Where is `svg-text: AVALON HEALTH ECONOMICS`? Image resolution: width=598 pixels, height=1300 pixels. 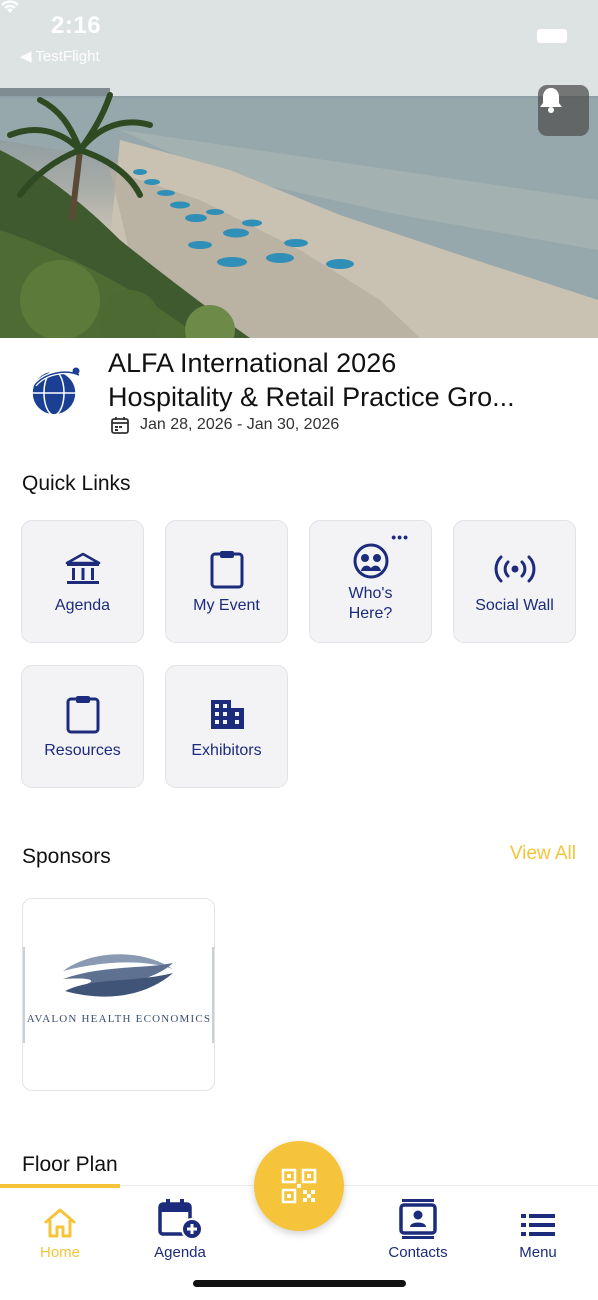
svg-text: AVALON HEALTH ECONOMICS is located at coordinates (119, 1019).